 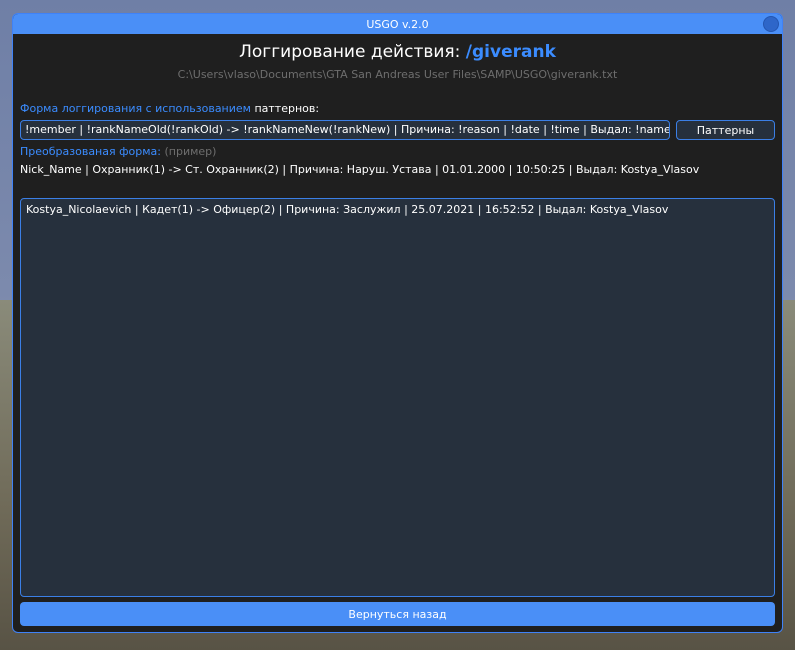 What do you see at coordinates (135, 108) in the screenshot?
I see `pattern-form-label-blue: Форма логгирования с использованием` at bounding box center [135, 108].